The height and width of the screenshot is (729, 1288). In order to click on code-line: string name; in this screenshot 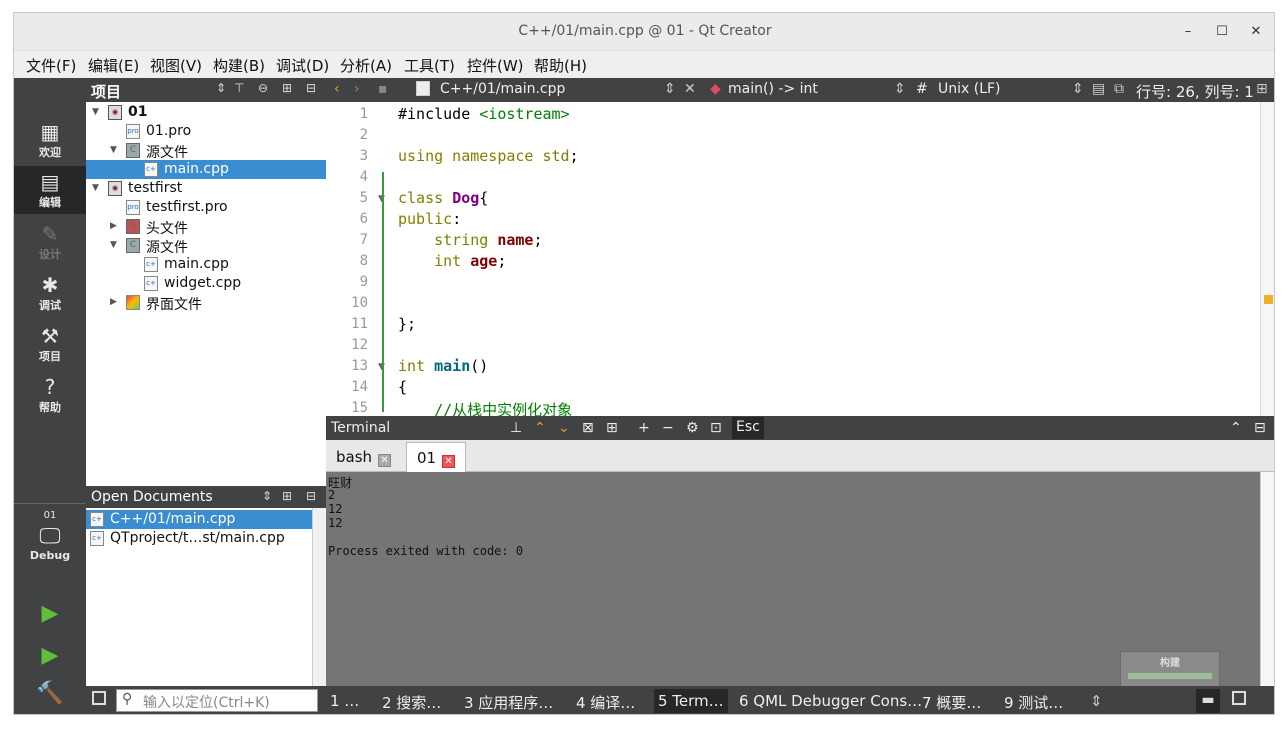, I will do `click(470, 241)`.